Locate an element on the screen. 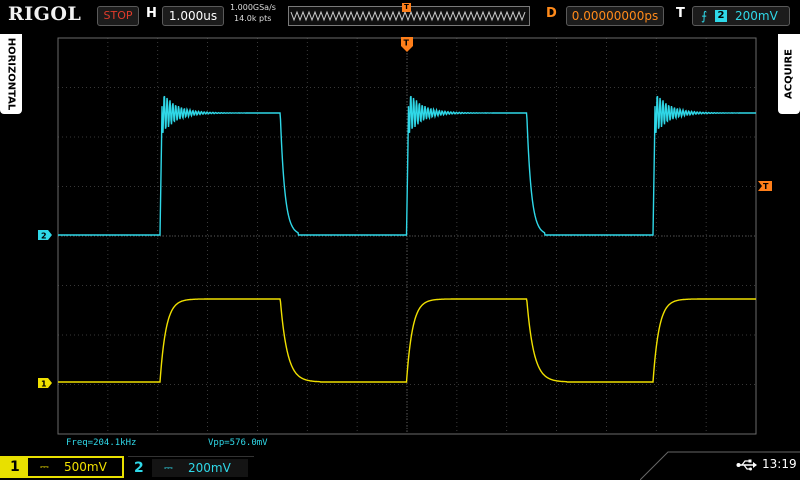 The width and height of the screenshot is (800, 480). vpp-measurement: Vpp=576.0mV is located at coordinates (238, 443).